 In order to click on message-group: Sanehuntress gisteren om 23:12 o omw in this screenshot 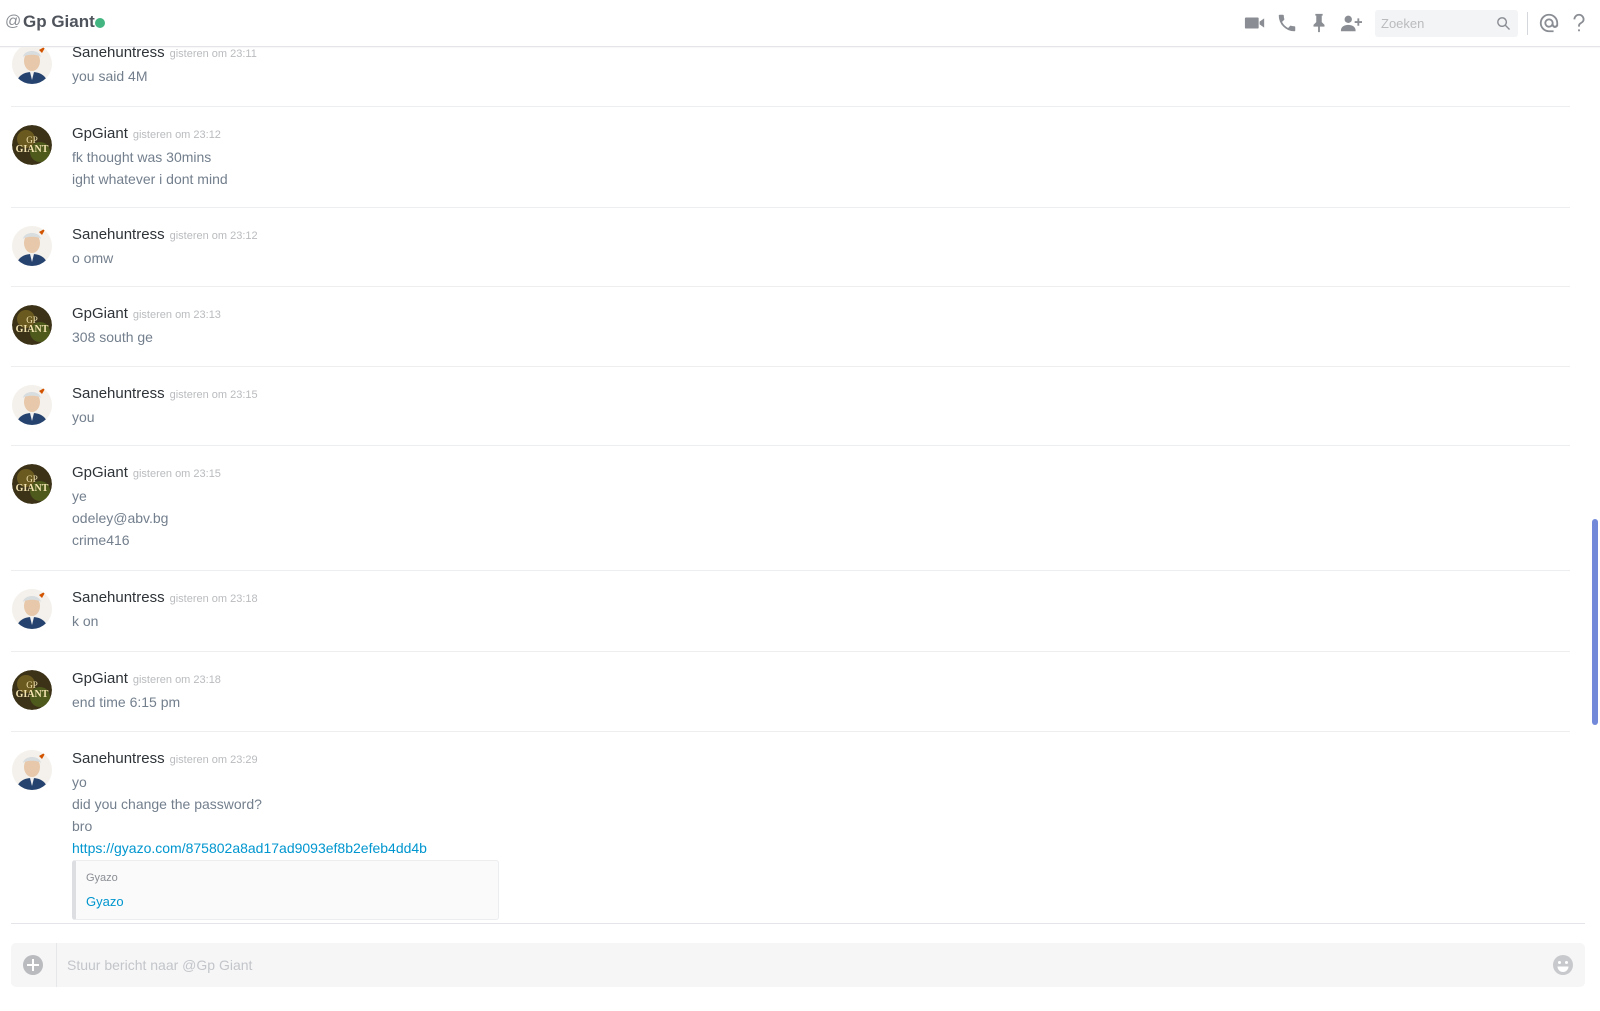, I will do `click(790, 247)`.